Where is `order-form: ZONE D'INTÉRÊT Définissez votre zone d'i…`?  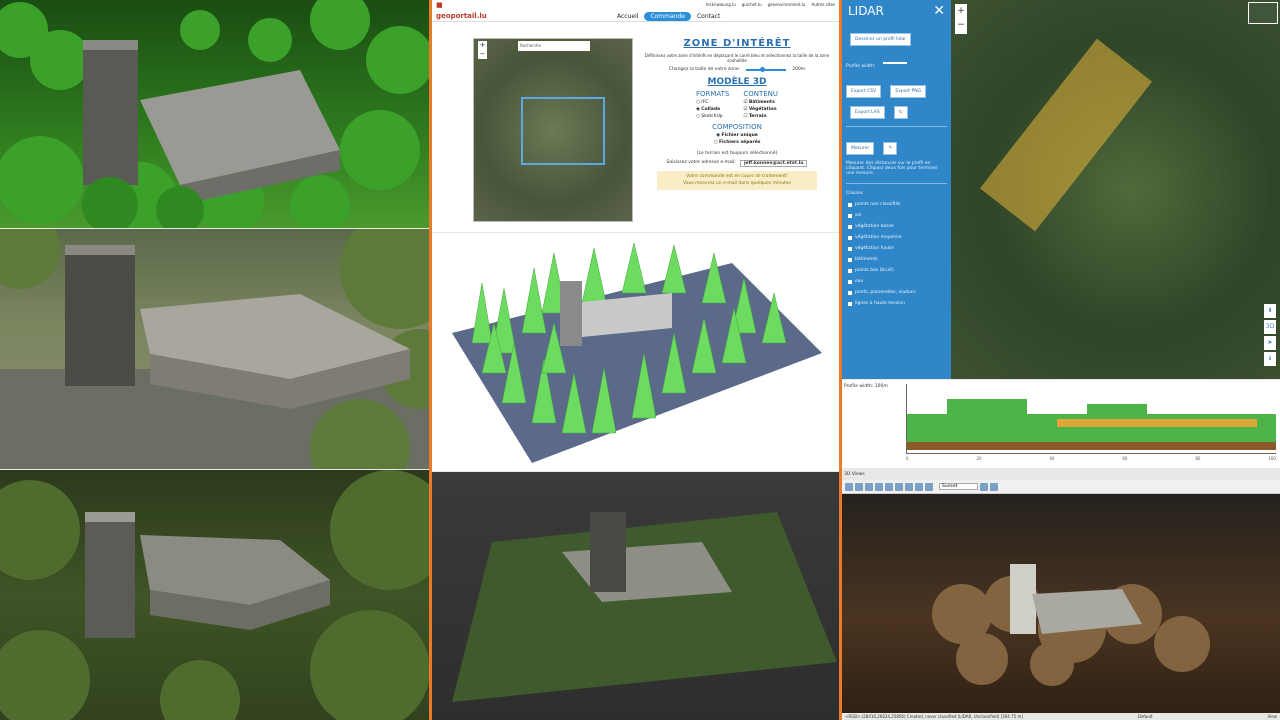
order-form: ZONE D'INTÉRÊT Définissez votre zone d'i… is located at coordinates (737, 114).